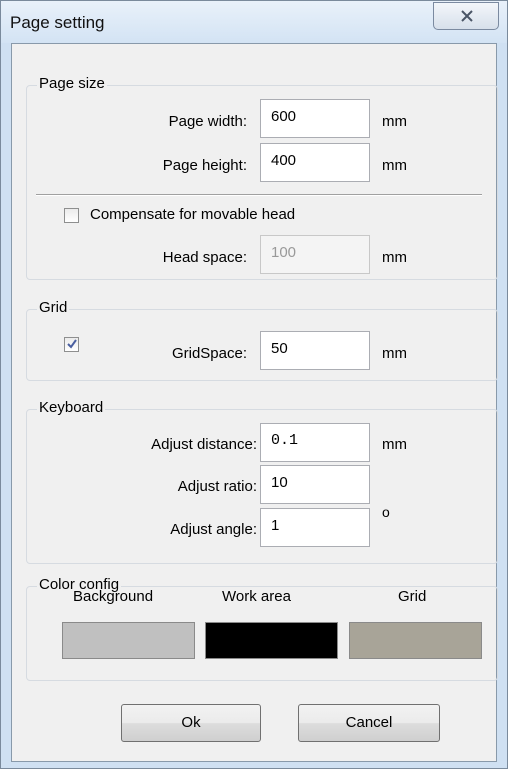 Image resolution: width=510 pixels, height=771 pixels. What do you see at coordinates (204, 257) in the screenshot?
I see `head-space-label: Head space:` at bounding box center [204, 257].